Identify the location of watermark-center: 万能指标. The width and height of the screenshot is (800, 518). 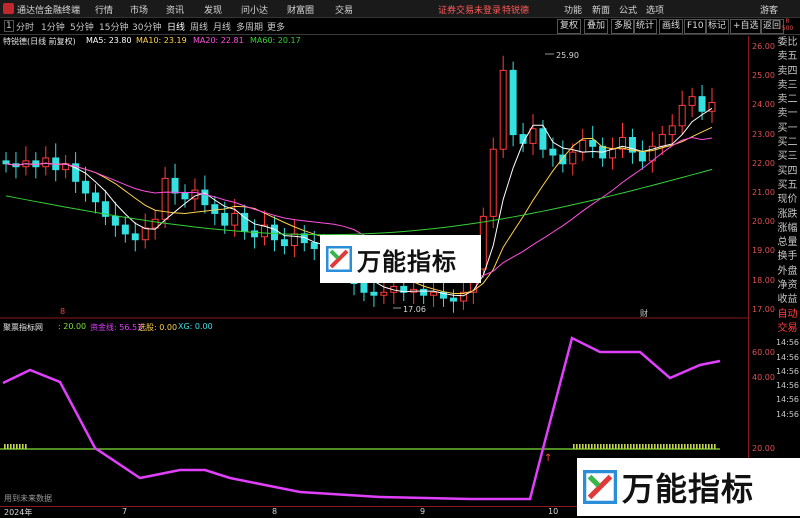
(400, 259).